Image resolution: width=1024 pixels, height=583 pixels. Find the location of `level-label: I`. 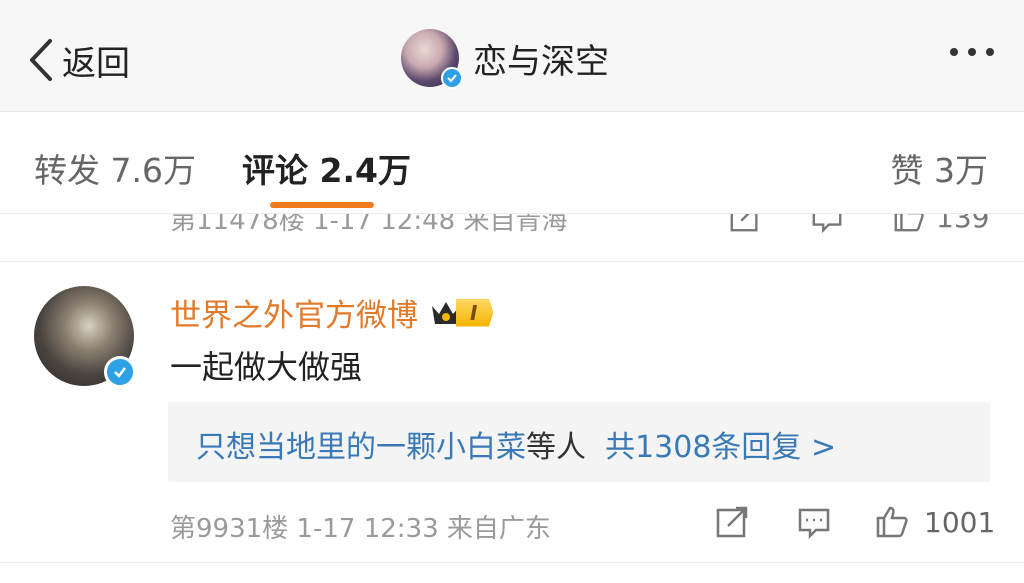

level-label: I is located at coordinates (474, 312).